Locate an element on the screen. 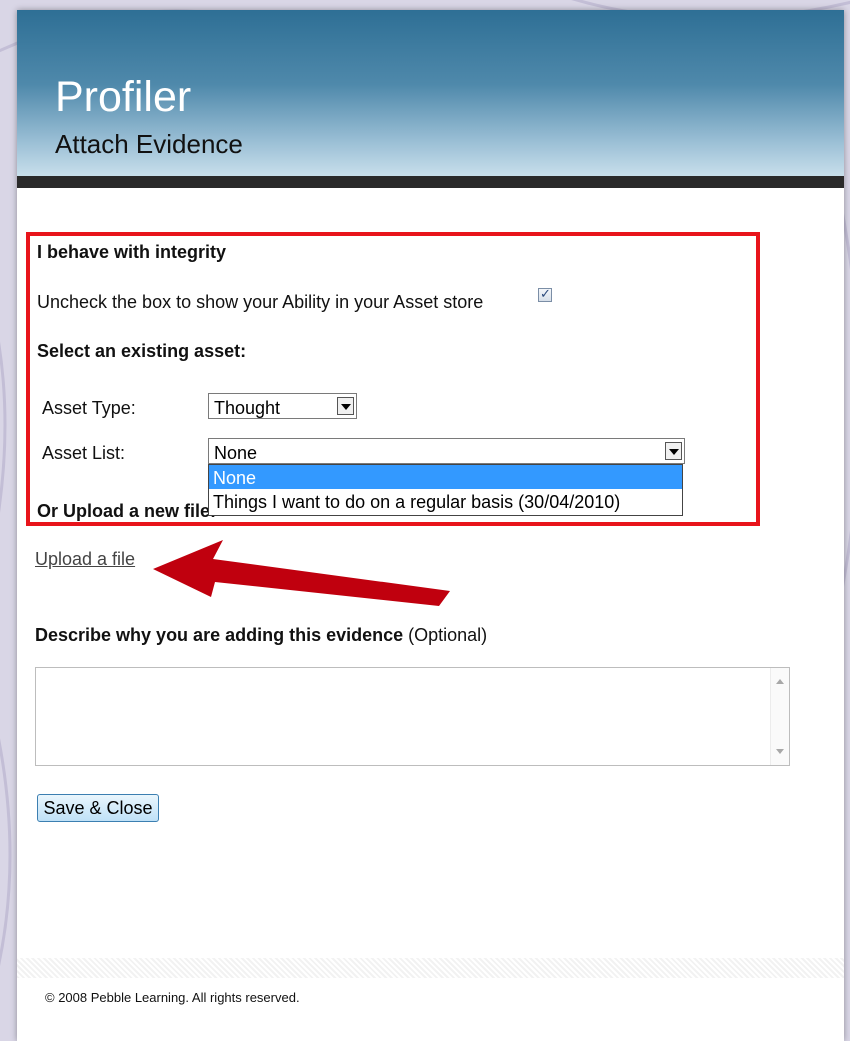 This screenshot has width=850, height=1041. upload-file-link: Upload a file is located at coordinates (85, 559).